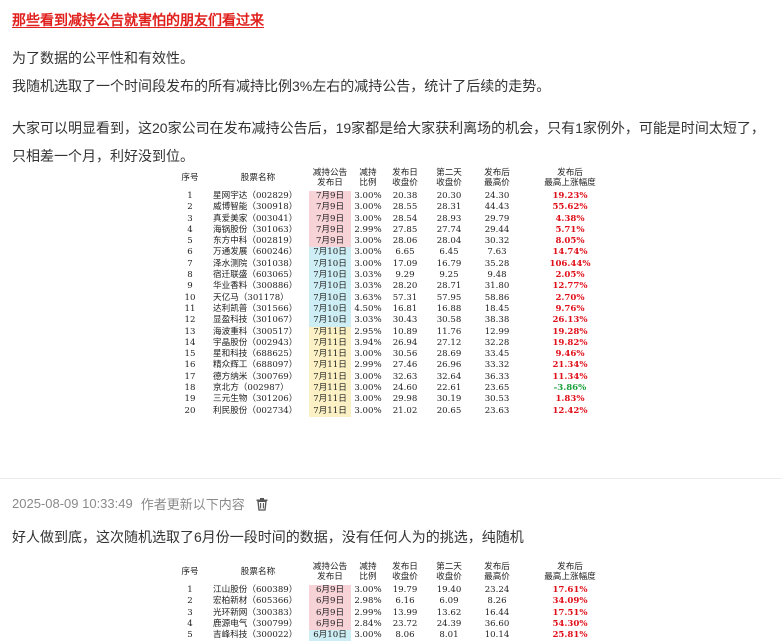 This screenshot has width=782, height=644. What do you see at coordinates (192, 504) in the screenshot?
I see `update-label: 作者更新以下内容` at bounding box center [192, 504].